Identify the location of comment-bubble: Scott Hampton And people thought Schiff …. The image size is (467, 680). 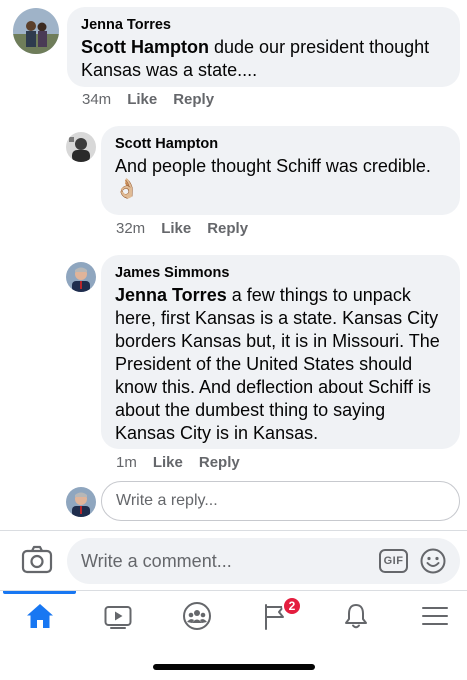
(280, 170).